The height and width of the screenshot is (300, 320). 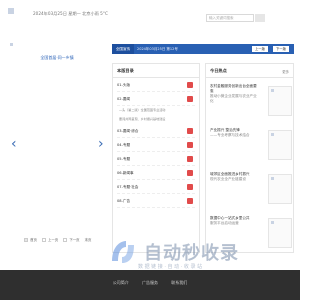 What do you see at coordinates (281, 49) in the screenshot?
I see `next-edition-button: 下一版` at bounding box center [281, 49].